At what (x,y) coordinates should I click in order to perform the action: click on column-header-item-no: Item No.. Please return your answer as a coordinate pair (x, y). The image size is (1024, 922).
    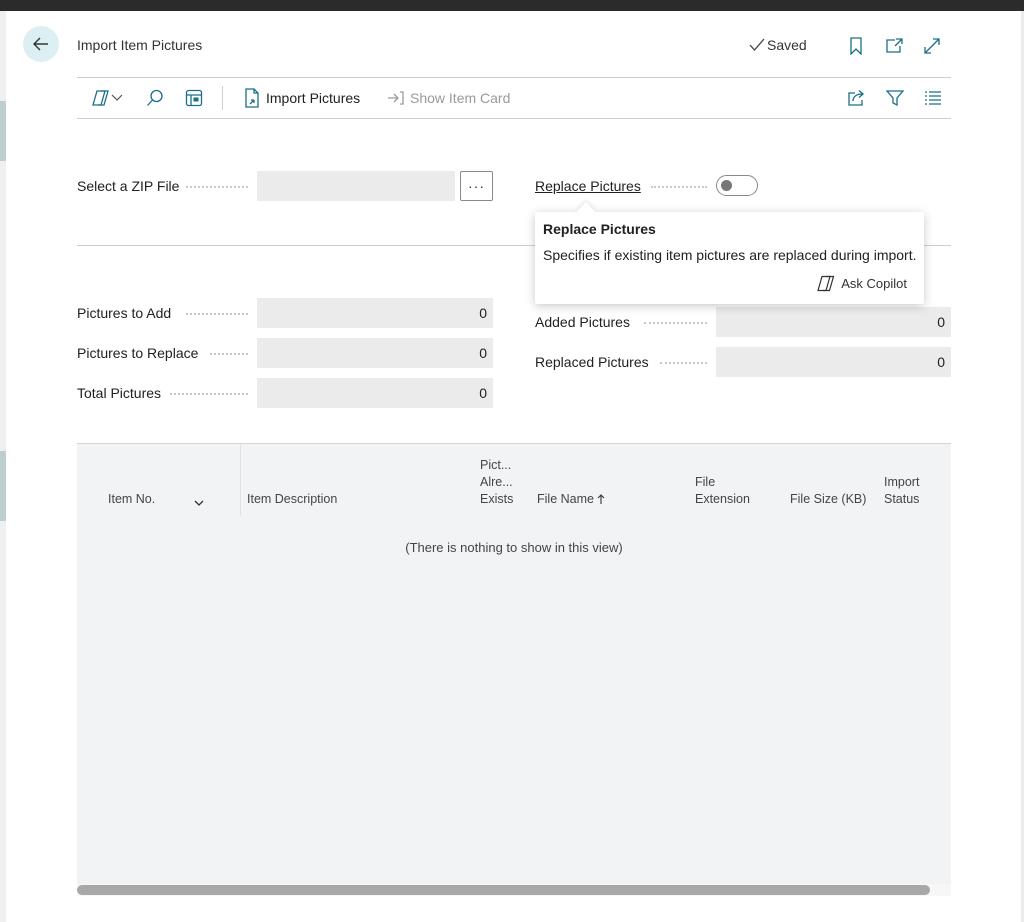
    Looking at the image, I should click on (131, 499).